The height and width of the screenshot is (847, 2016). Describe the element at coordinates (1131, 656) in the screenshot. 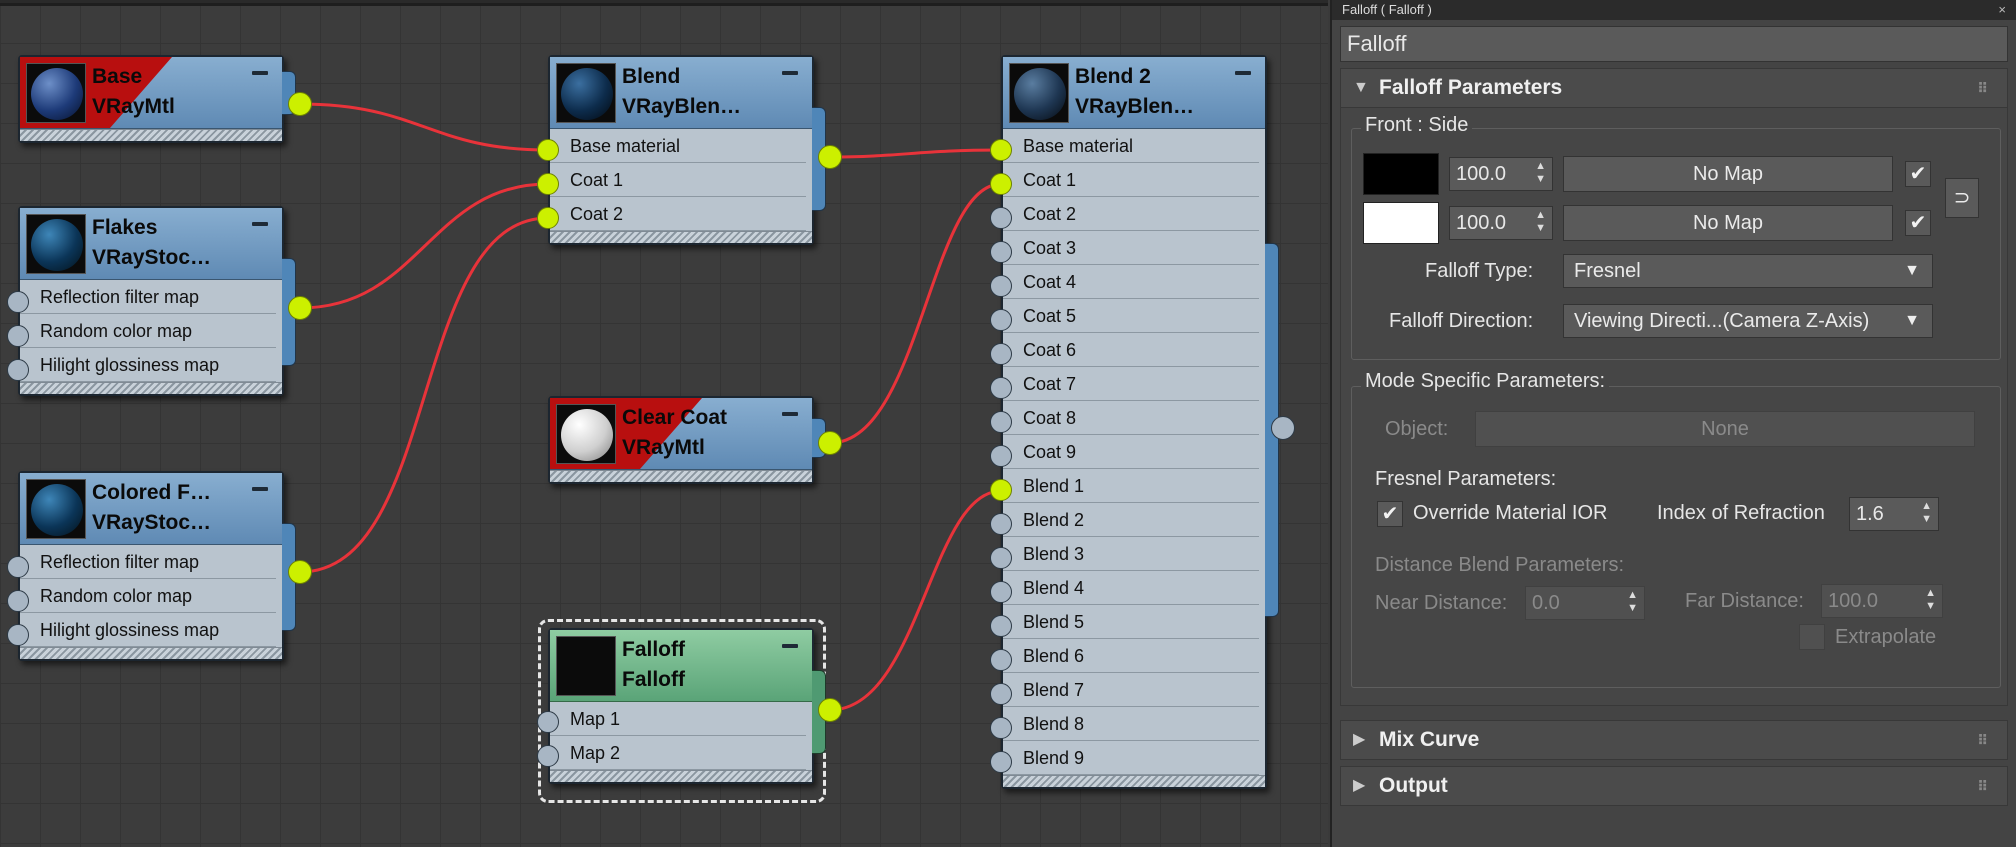

I see `input-slot: Blend 6` at that location.